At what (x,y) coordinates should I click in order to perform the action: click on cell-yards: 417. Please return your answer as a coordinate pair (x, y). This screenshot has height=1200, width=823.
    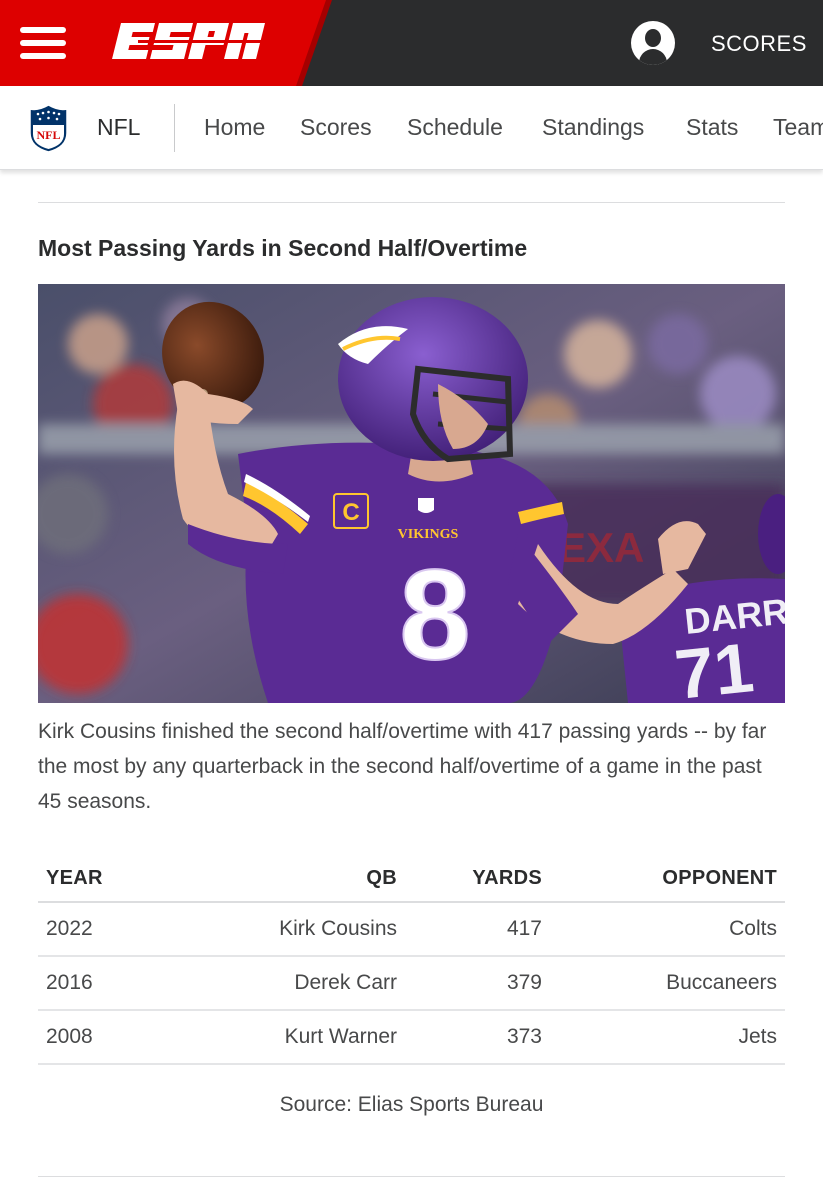
    Looking at the image, I should click on (477, 929).